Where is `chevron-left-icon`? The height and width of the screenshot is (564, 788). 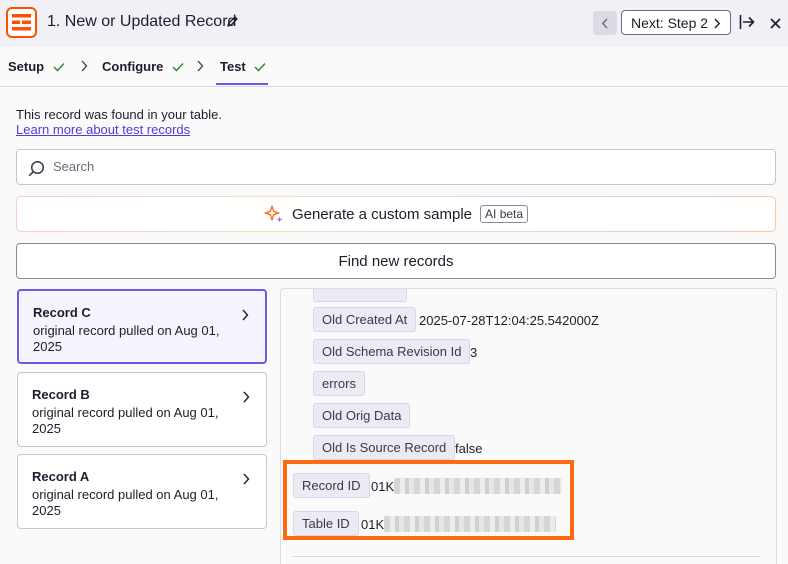
chevron-left-icon is located at coordinates (604, 23).